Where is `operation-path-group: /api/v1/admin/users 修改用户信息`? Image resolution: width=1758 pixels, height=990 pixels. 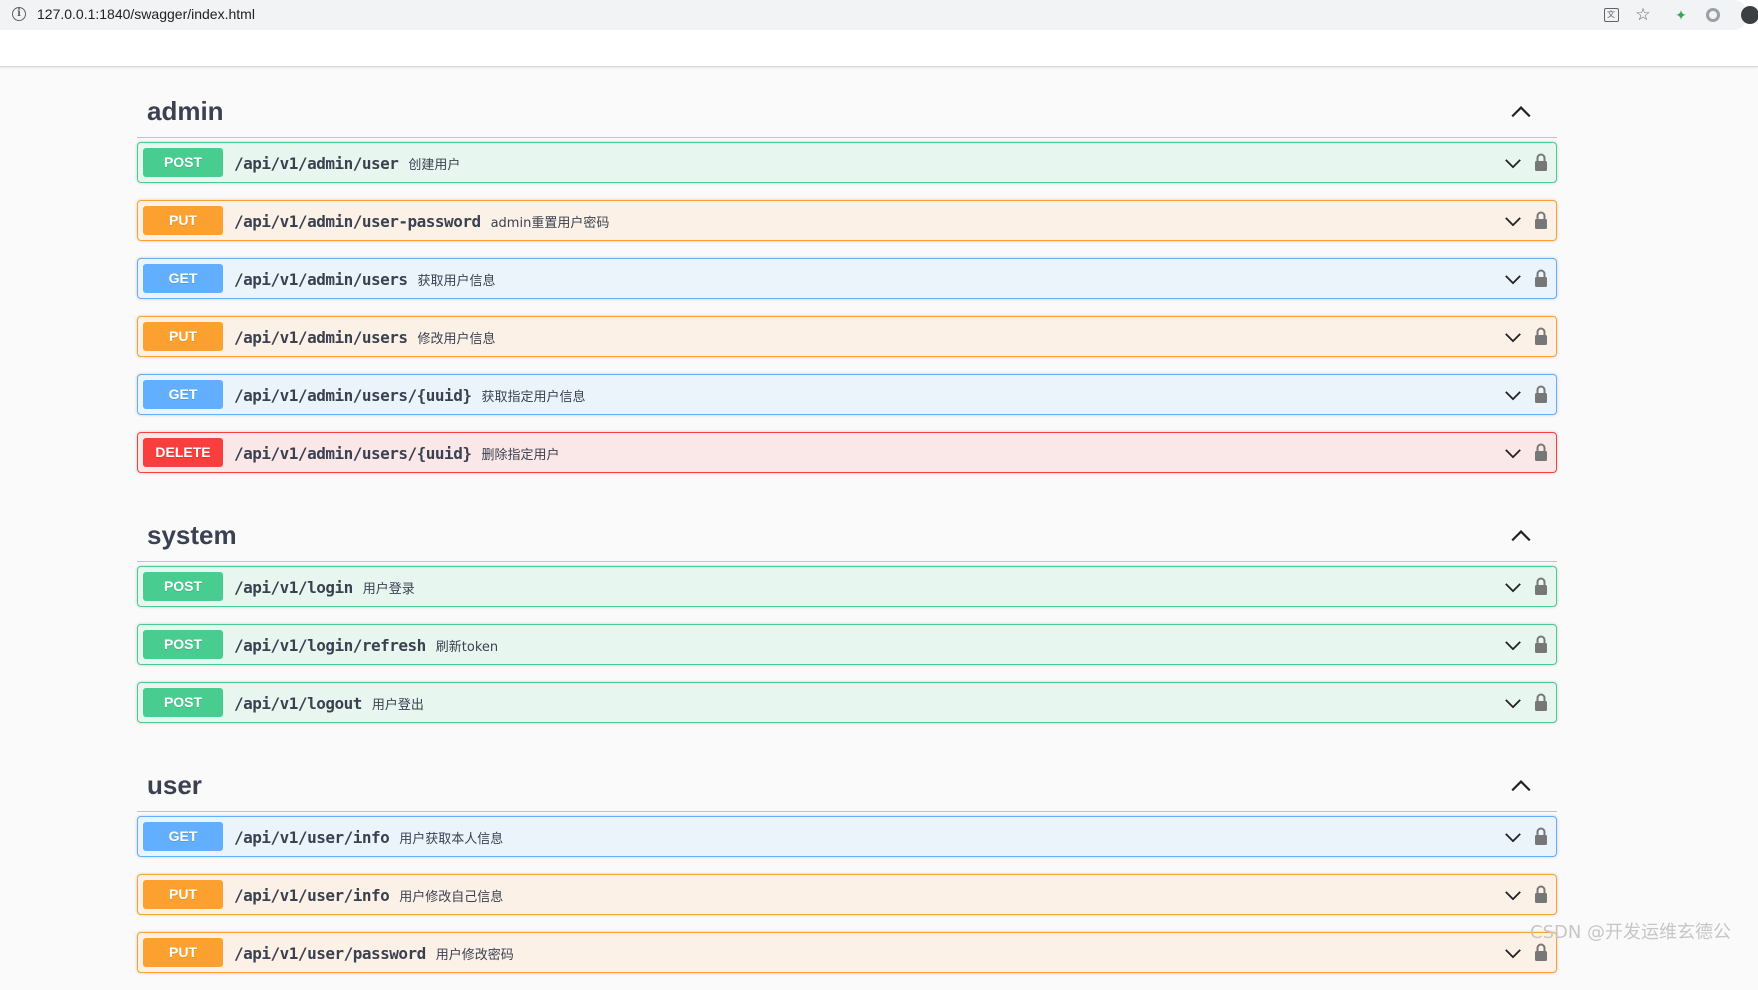
operation-path-group: /api/v1/admin/users 修改用户信息 is located at coordinates (365, 337).